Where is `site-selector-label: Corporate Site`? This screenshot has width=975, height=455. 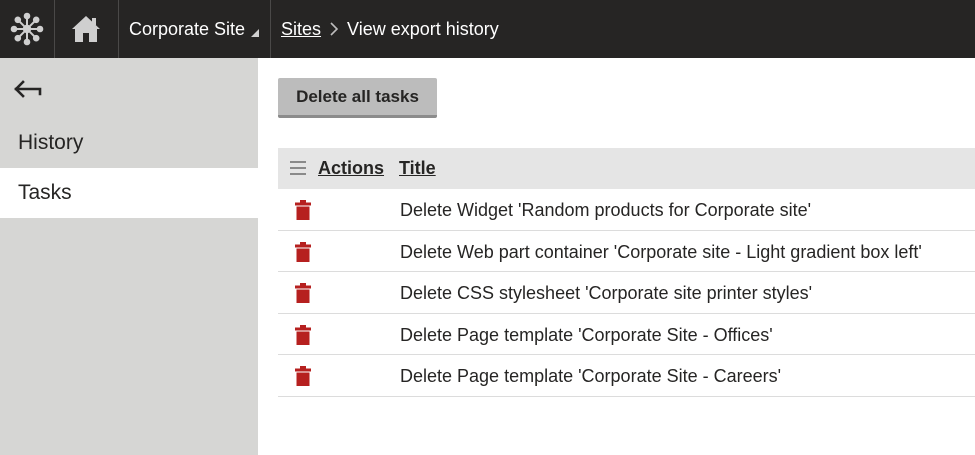 site-selector-label: Corporate Site is located at coordinates (187, 28).